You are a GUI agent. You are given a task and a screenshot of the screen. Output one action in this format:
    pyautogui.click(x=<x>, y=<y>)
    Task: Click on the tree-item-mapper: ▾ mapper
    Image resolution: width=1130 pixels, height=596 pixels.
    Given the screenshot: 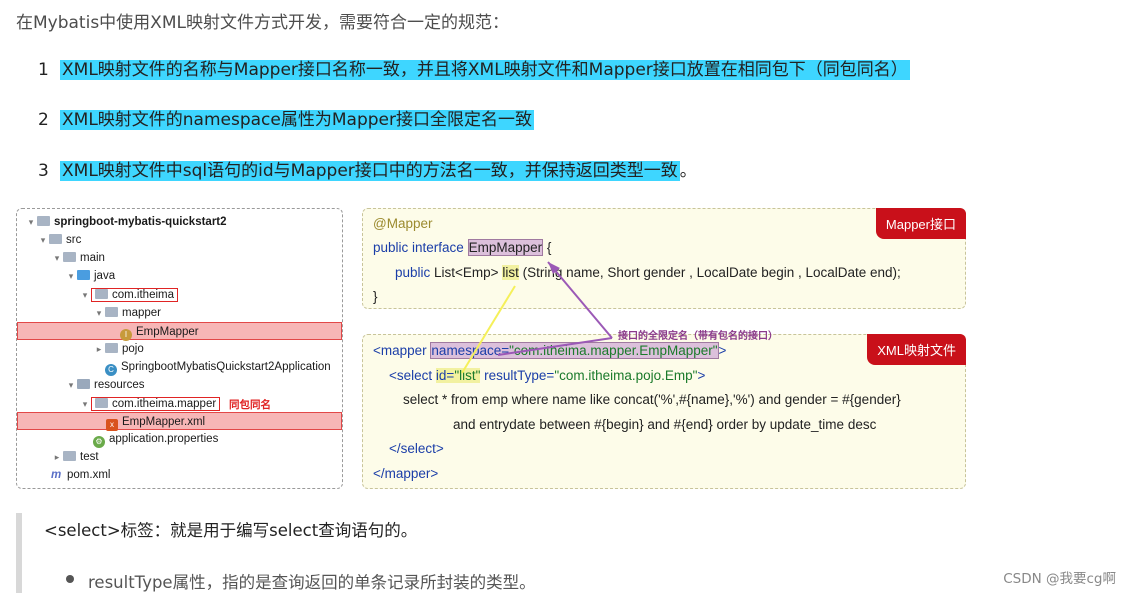 What is the action you would take?
    pyautogui.click(x=127, y=313)
    